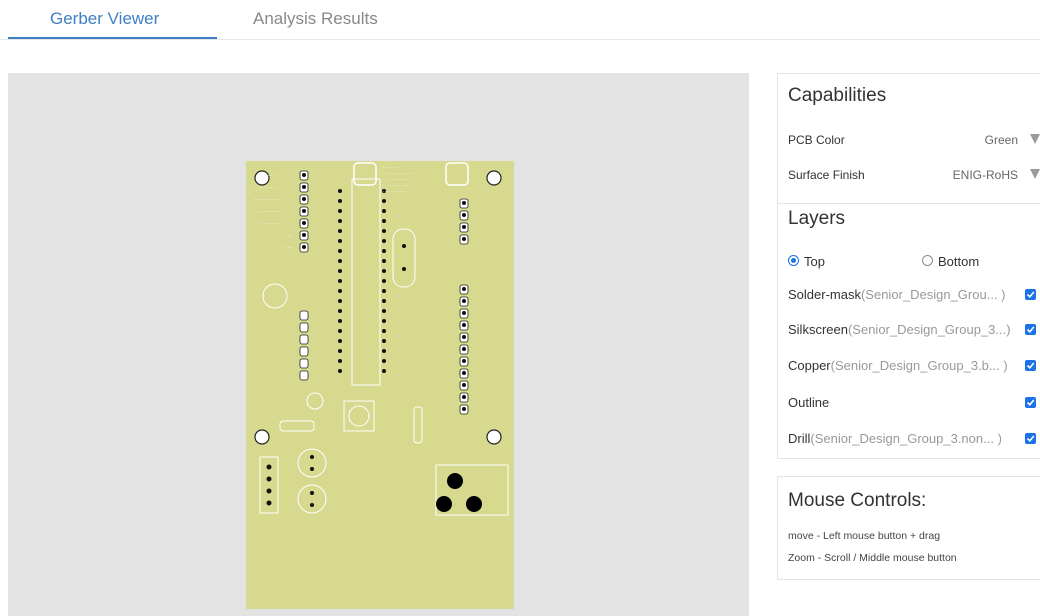 Image resolution: width=1040 pixels, height=616 pixels. I want to click on tab-bar: Gerber Viewer Analysis Results, so click(520, 20).